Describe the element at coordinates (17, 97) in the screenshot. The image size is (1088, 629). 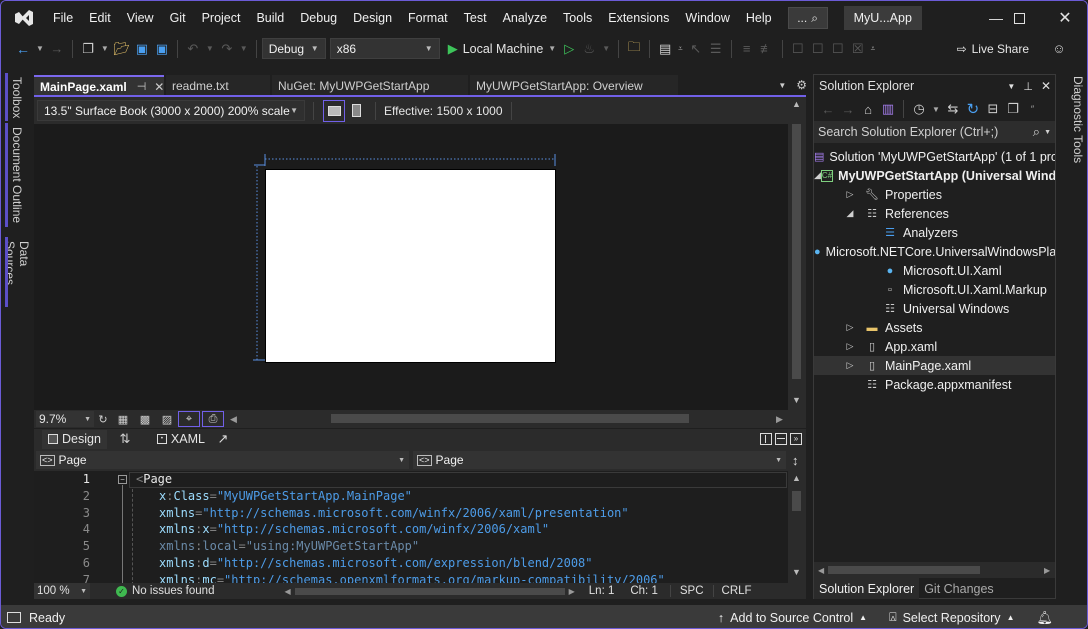
I see `side-tab-toolbox: Toolbox` at that location.